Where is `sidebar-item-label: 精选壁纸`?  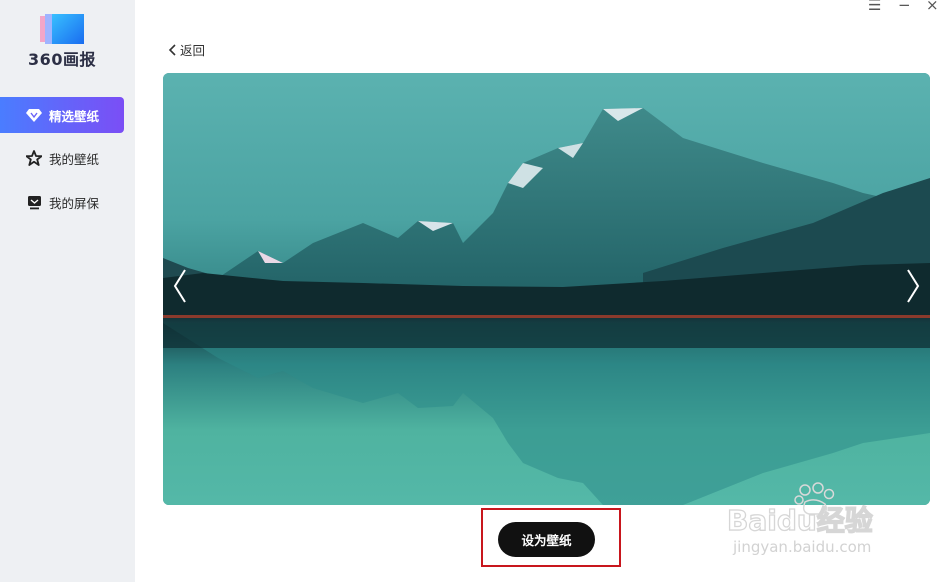 sidebar-item-label: 精选壁纸 is located at coordinates (74, 116).